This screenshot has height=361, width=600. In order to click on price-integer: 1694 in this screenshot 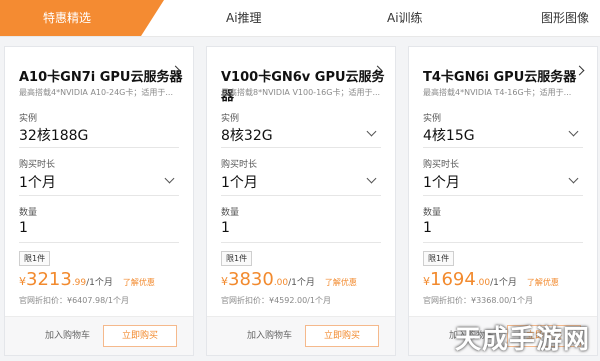, I will do `click(453, 279)`.